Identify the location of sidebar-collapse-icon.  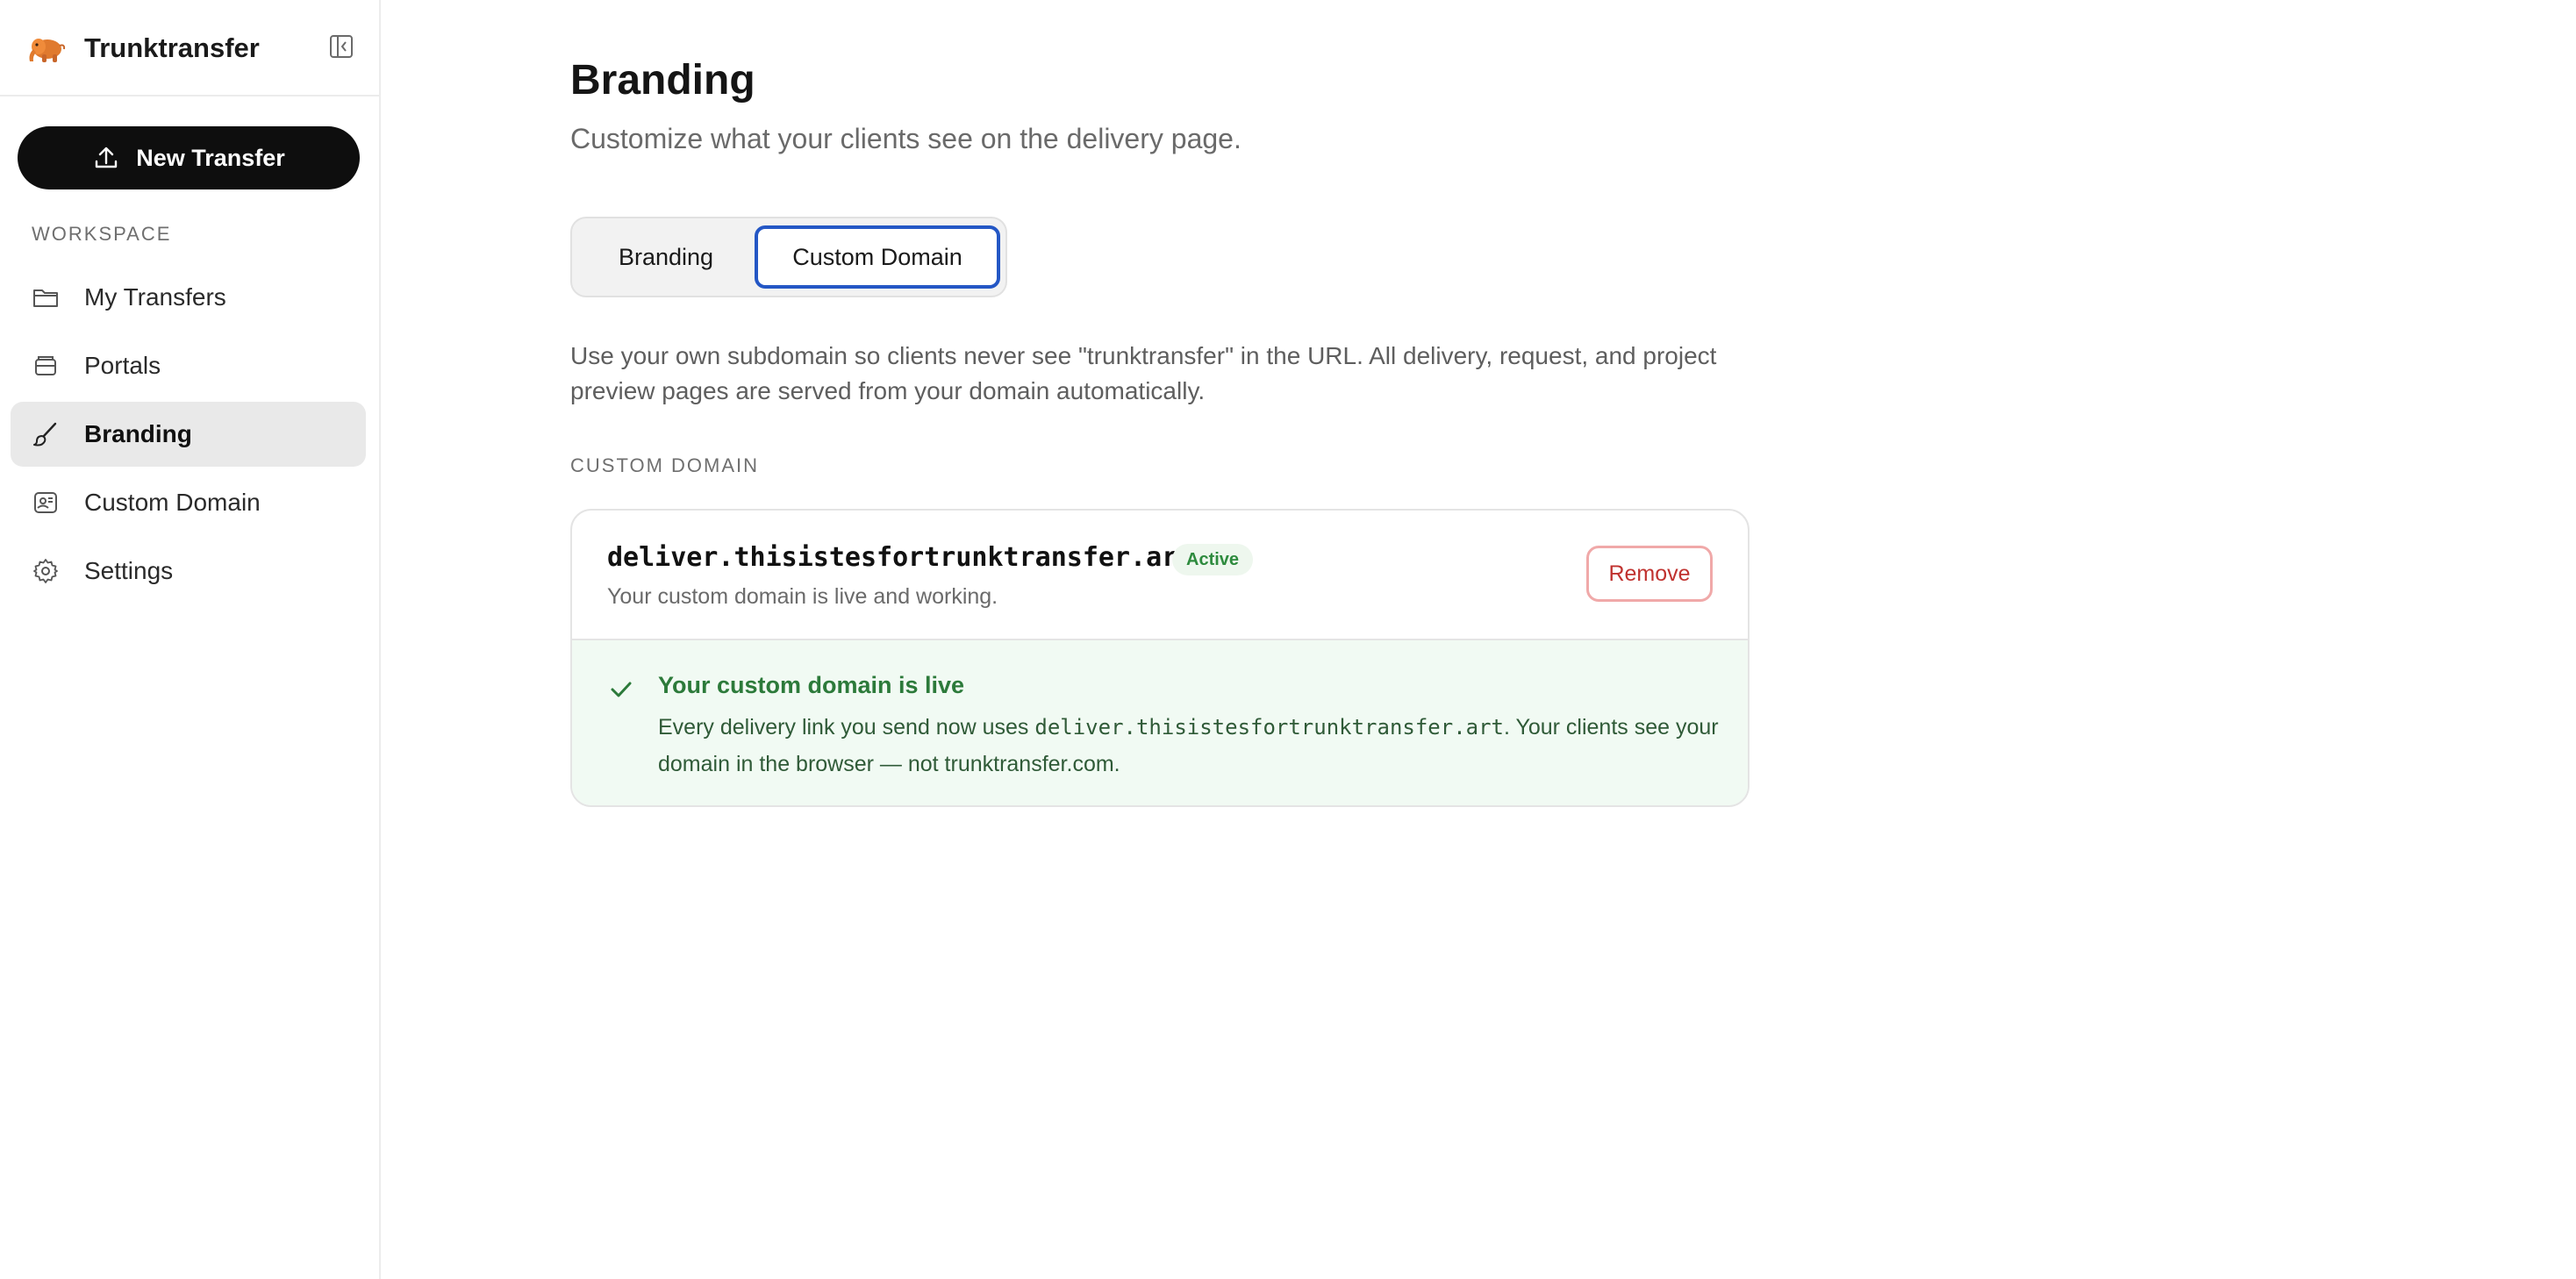
(341, 46).